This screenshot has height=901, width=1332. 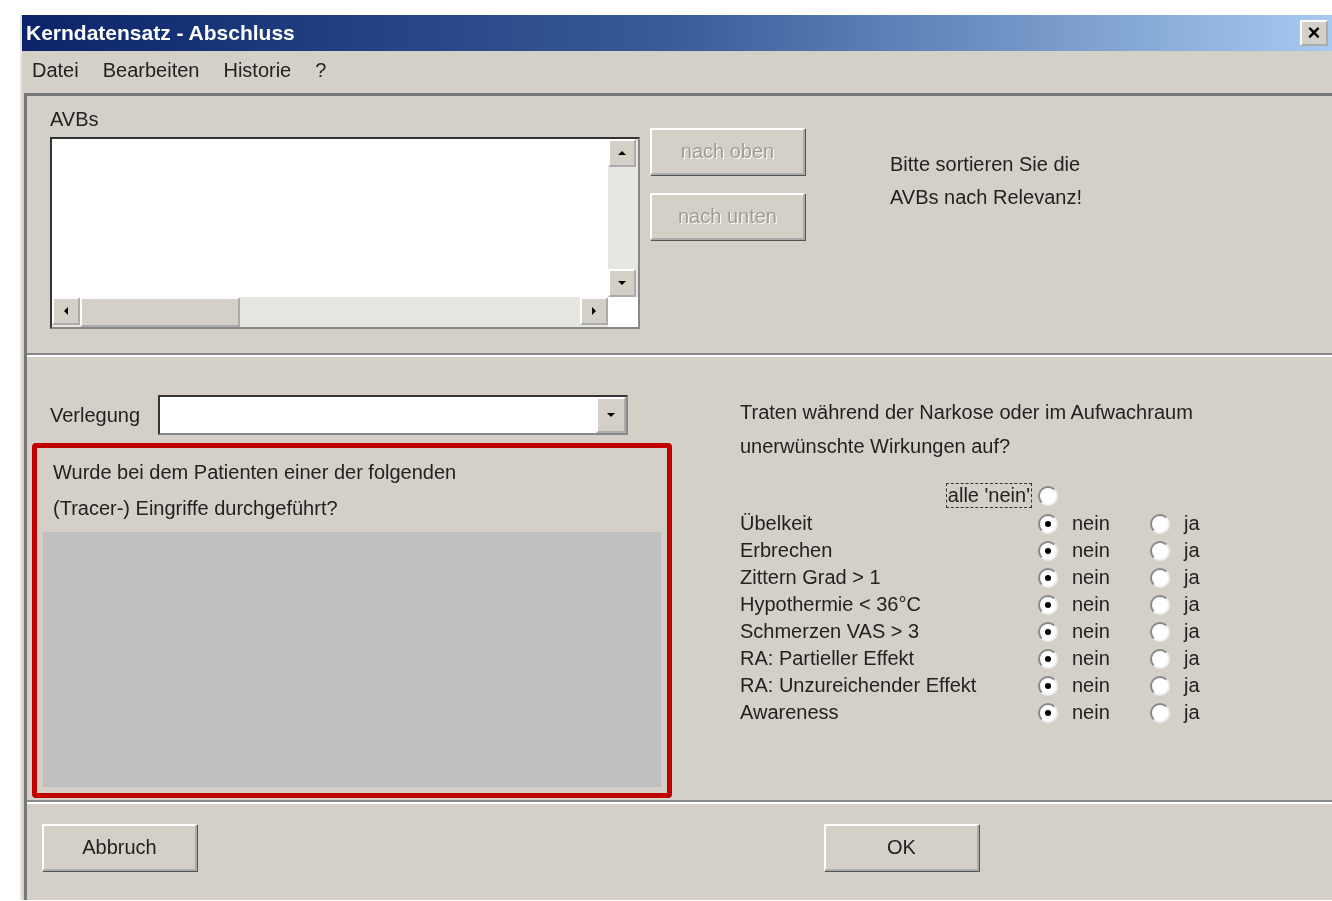 What do you see at coordinates (255, 490) in the screenshot?
I see `question-text: Wurde bei dem Patienten einer der folgenden (Tracer-) Eingriffe durchgeführt?` at bounding box center [255, 490].